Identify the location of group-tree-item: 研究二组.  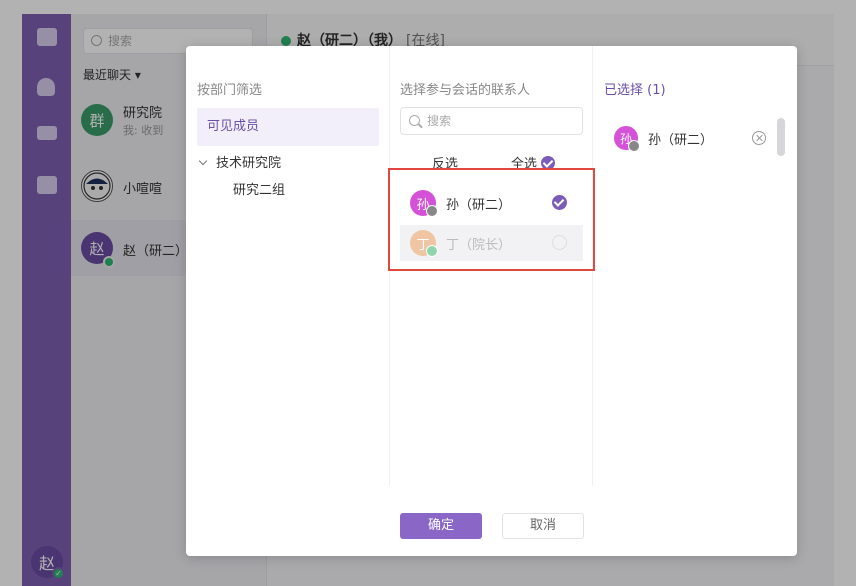
(259, 188).